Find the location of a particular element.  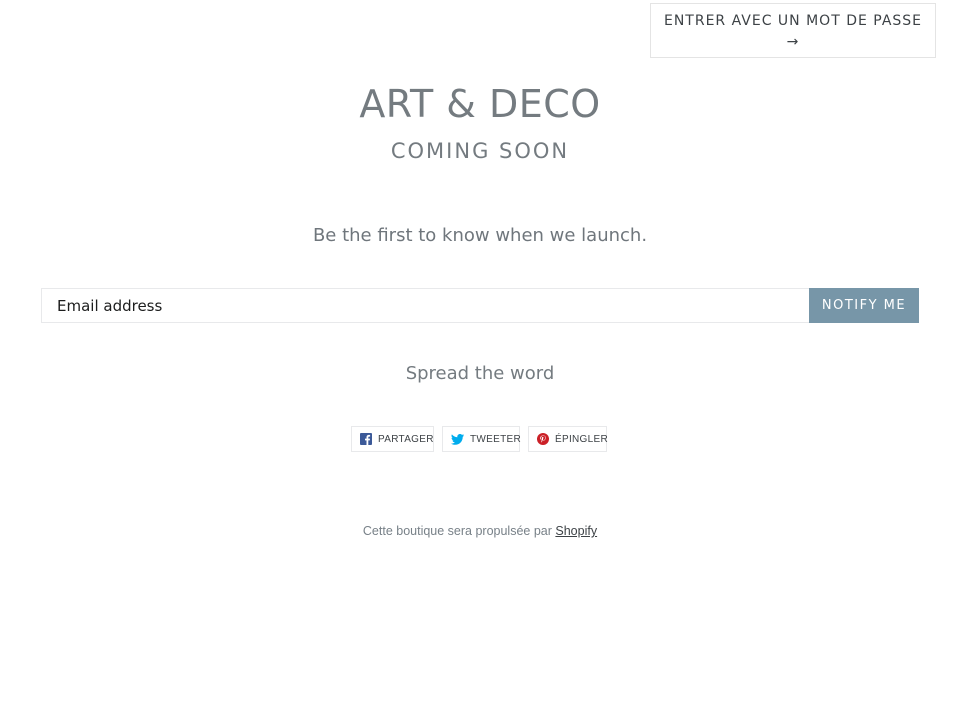

enter-password-label: ENTRER AVEC UN MOT DE PASSE is located at coordinates (793, 21).